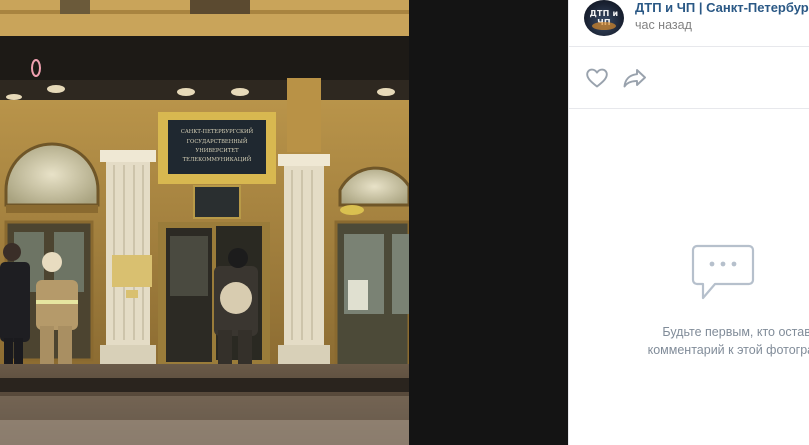  Describe the element at coordinates (604, 18) in the screenshot. I see `author-avatar: ДТП и ЧП` at that location.